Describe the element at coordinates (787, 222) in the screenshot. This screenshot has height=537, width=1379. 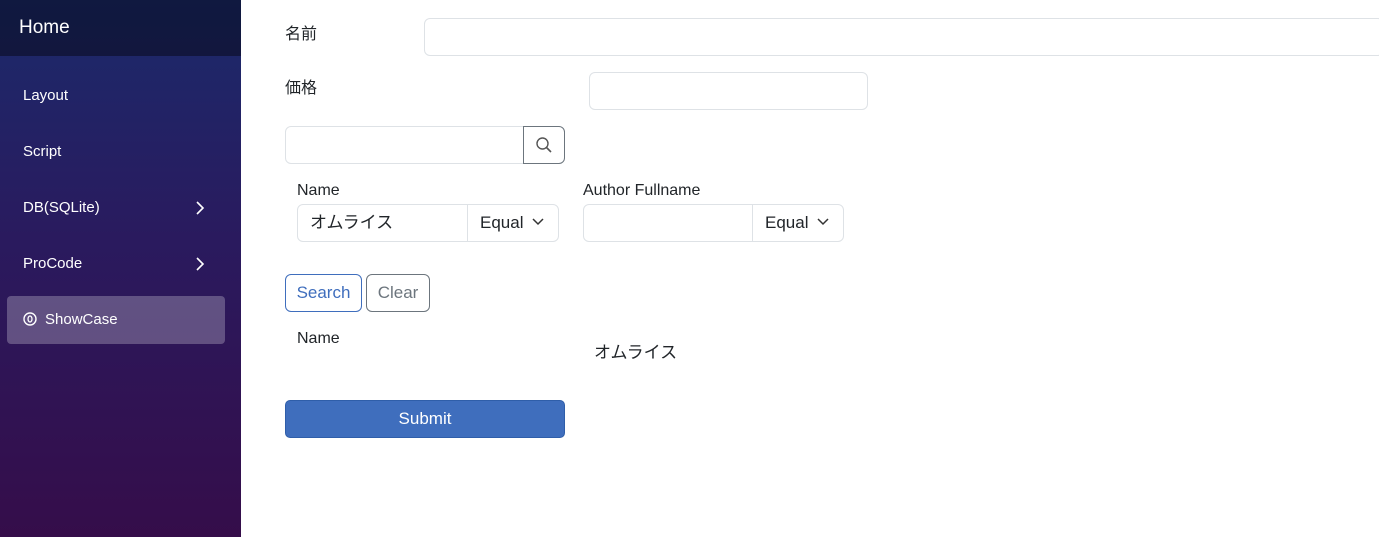
I see `filter-author-operator-value: Equal` at that location.